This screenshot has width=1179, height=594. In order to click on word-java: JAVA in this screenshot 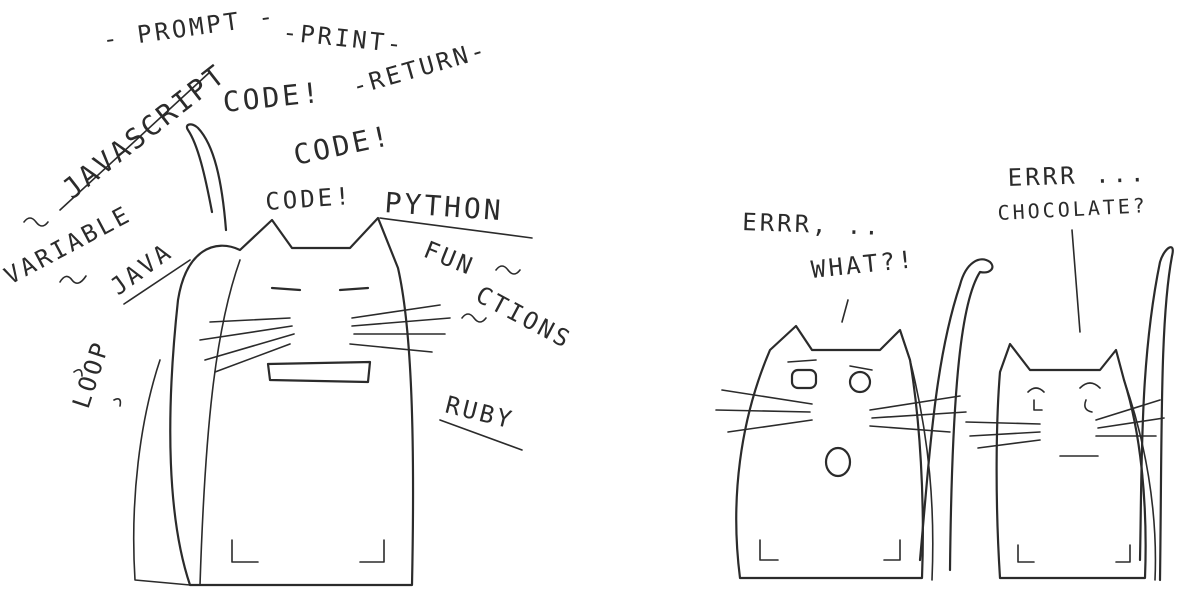, I will do `click(141, 269)`.